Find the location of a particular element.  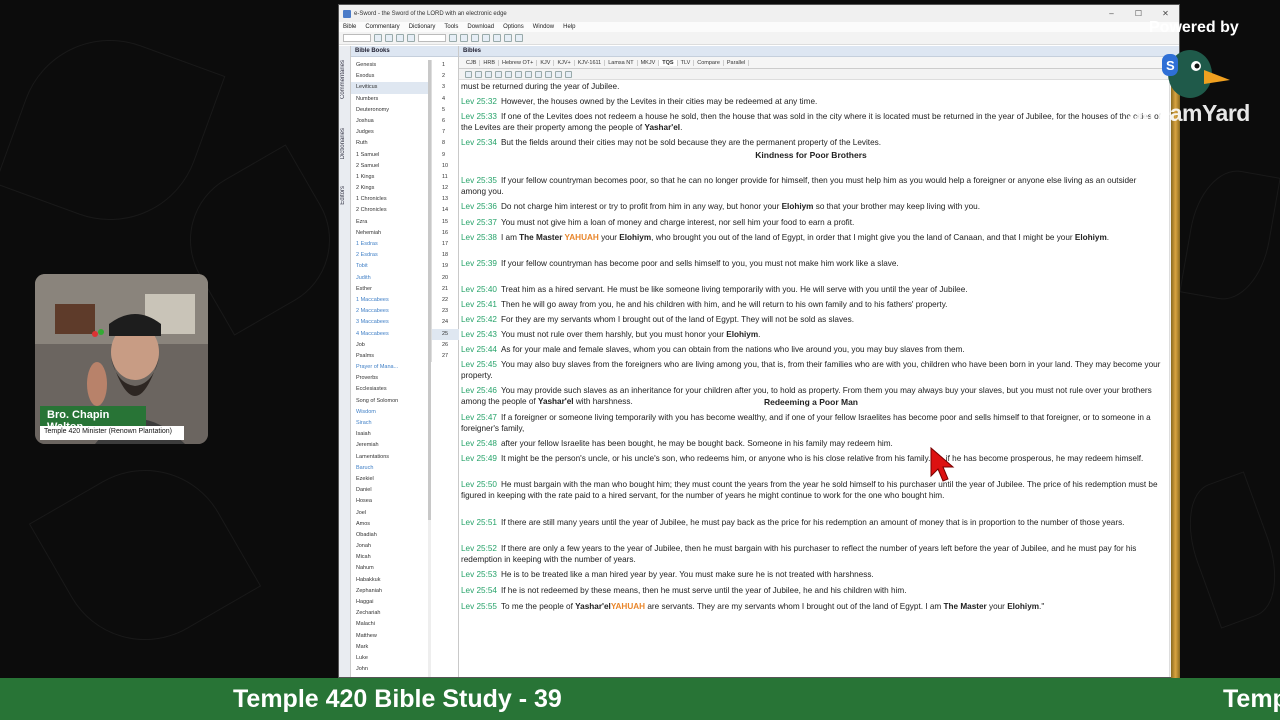

verse-reference-link: Lev 25:37 is located at coordinates (479, 222).